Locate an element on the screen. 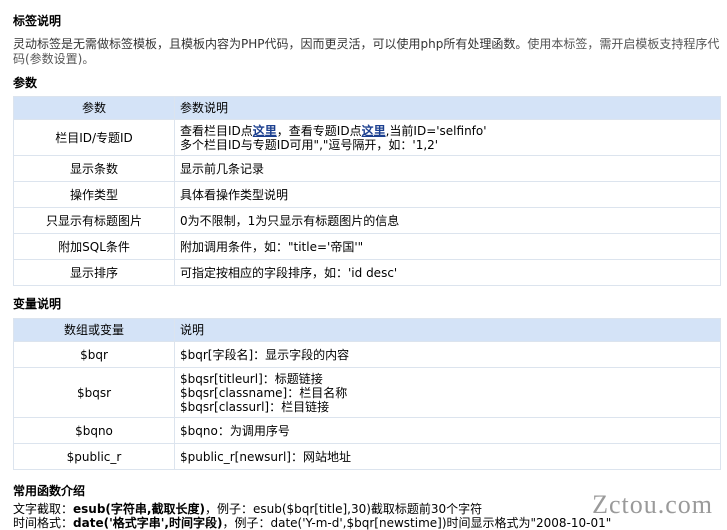 The image size is (727, 530). topic-id-link: 这里 is located at coordinates (374, 131).